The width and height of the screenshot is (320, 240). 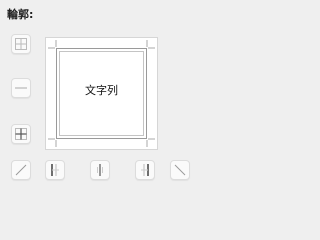 I want to click on diagonal-up-icon, so click(x=21, y=170).